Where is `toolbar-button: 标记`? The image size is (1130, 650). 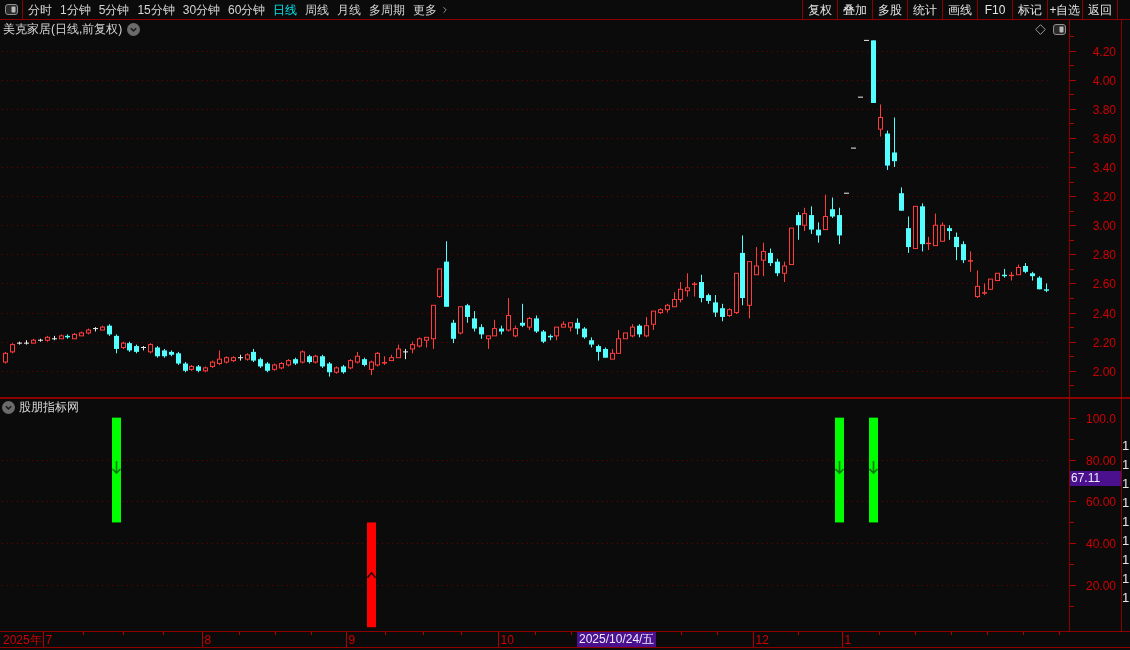
toolbar-button: 标记 is located at coordinates (1029, 9).